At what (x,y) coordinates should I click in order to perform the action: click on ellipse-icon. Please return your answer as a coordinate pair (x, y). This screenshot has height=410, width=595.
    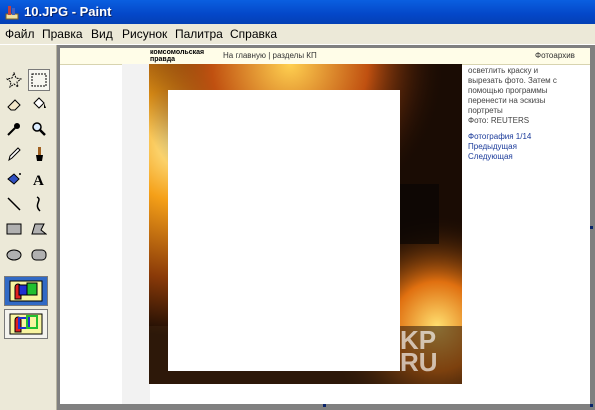
    Looking at the image, I should click on (14, 255).